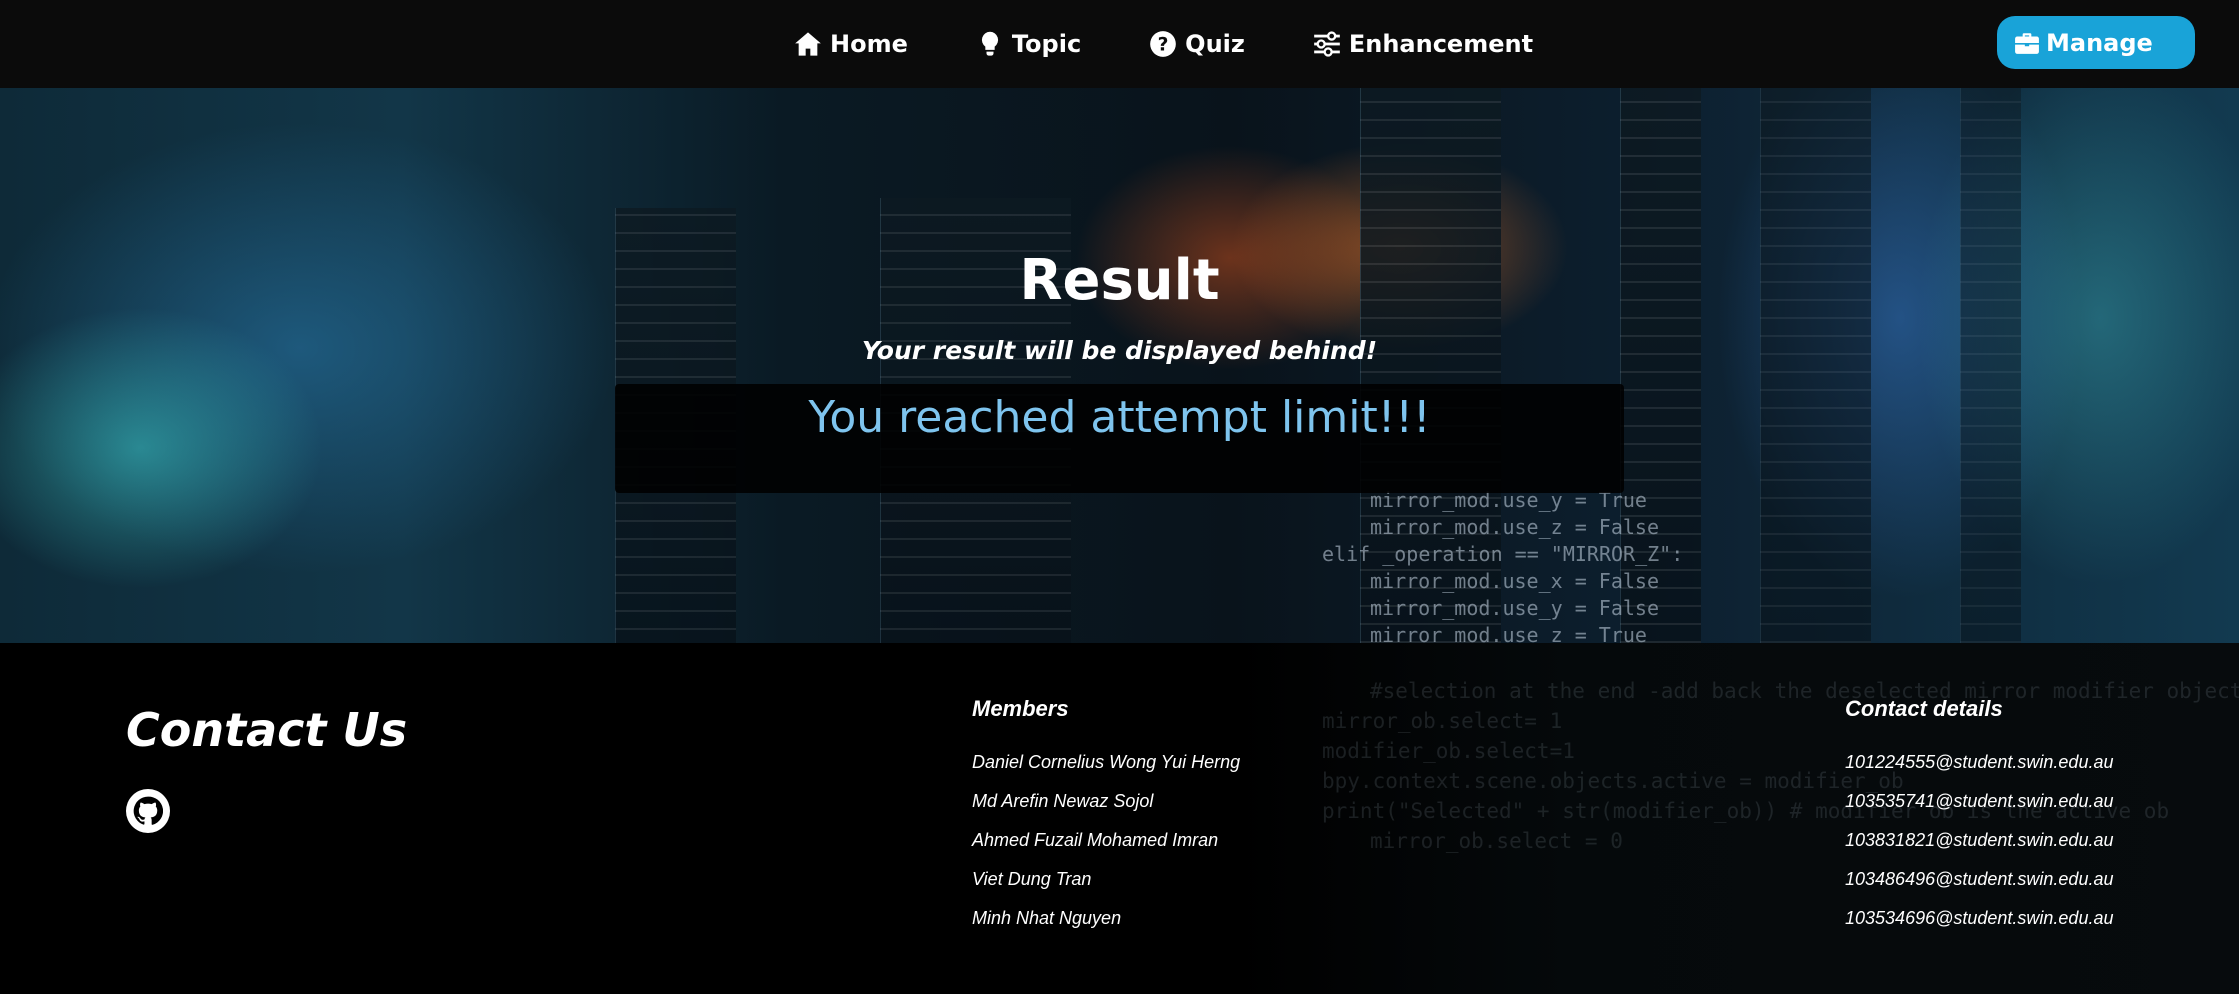 Image resolution: width=2239 pixels, height=994 pixels. I want to click on nav-topic-link: Topic, so click(1028, 44).